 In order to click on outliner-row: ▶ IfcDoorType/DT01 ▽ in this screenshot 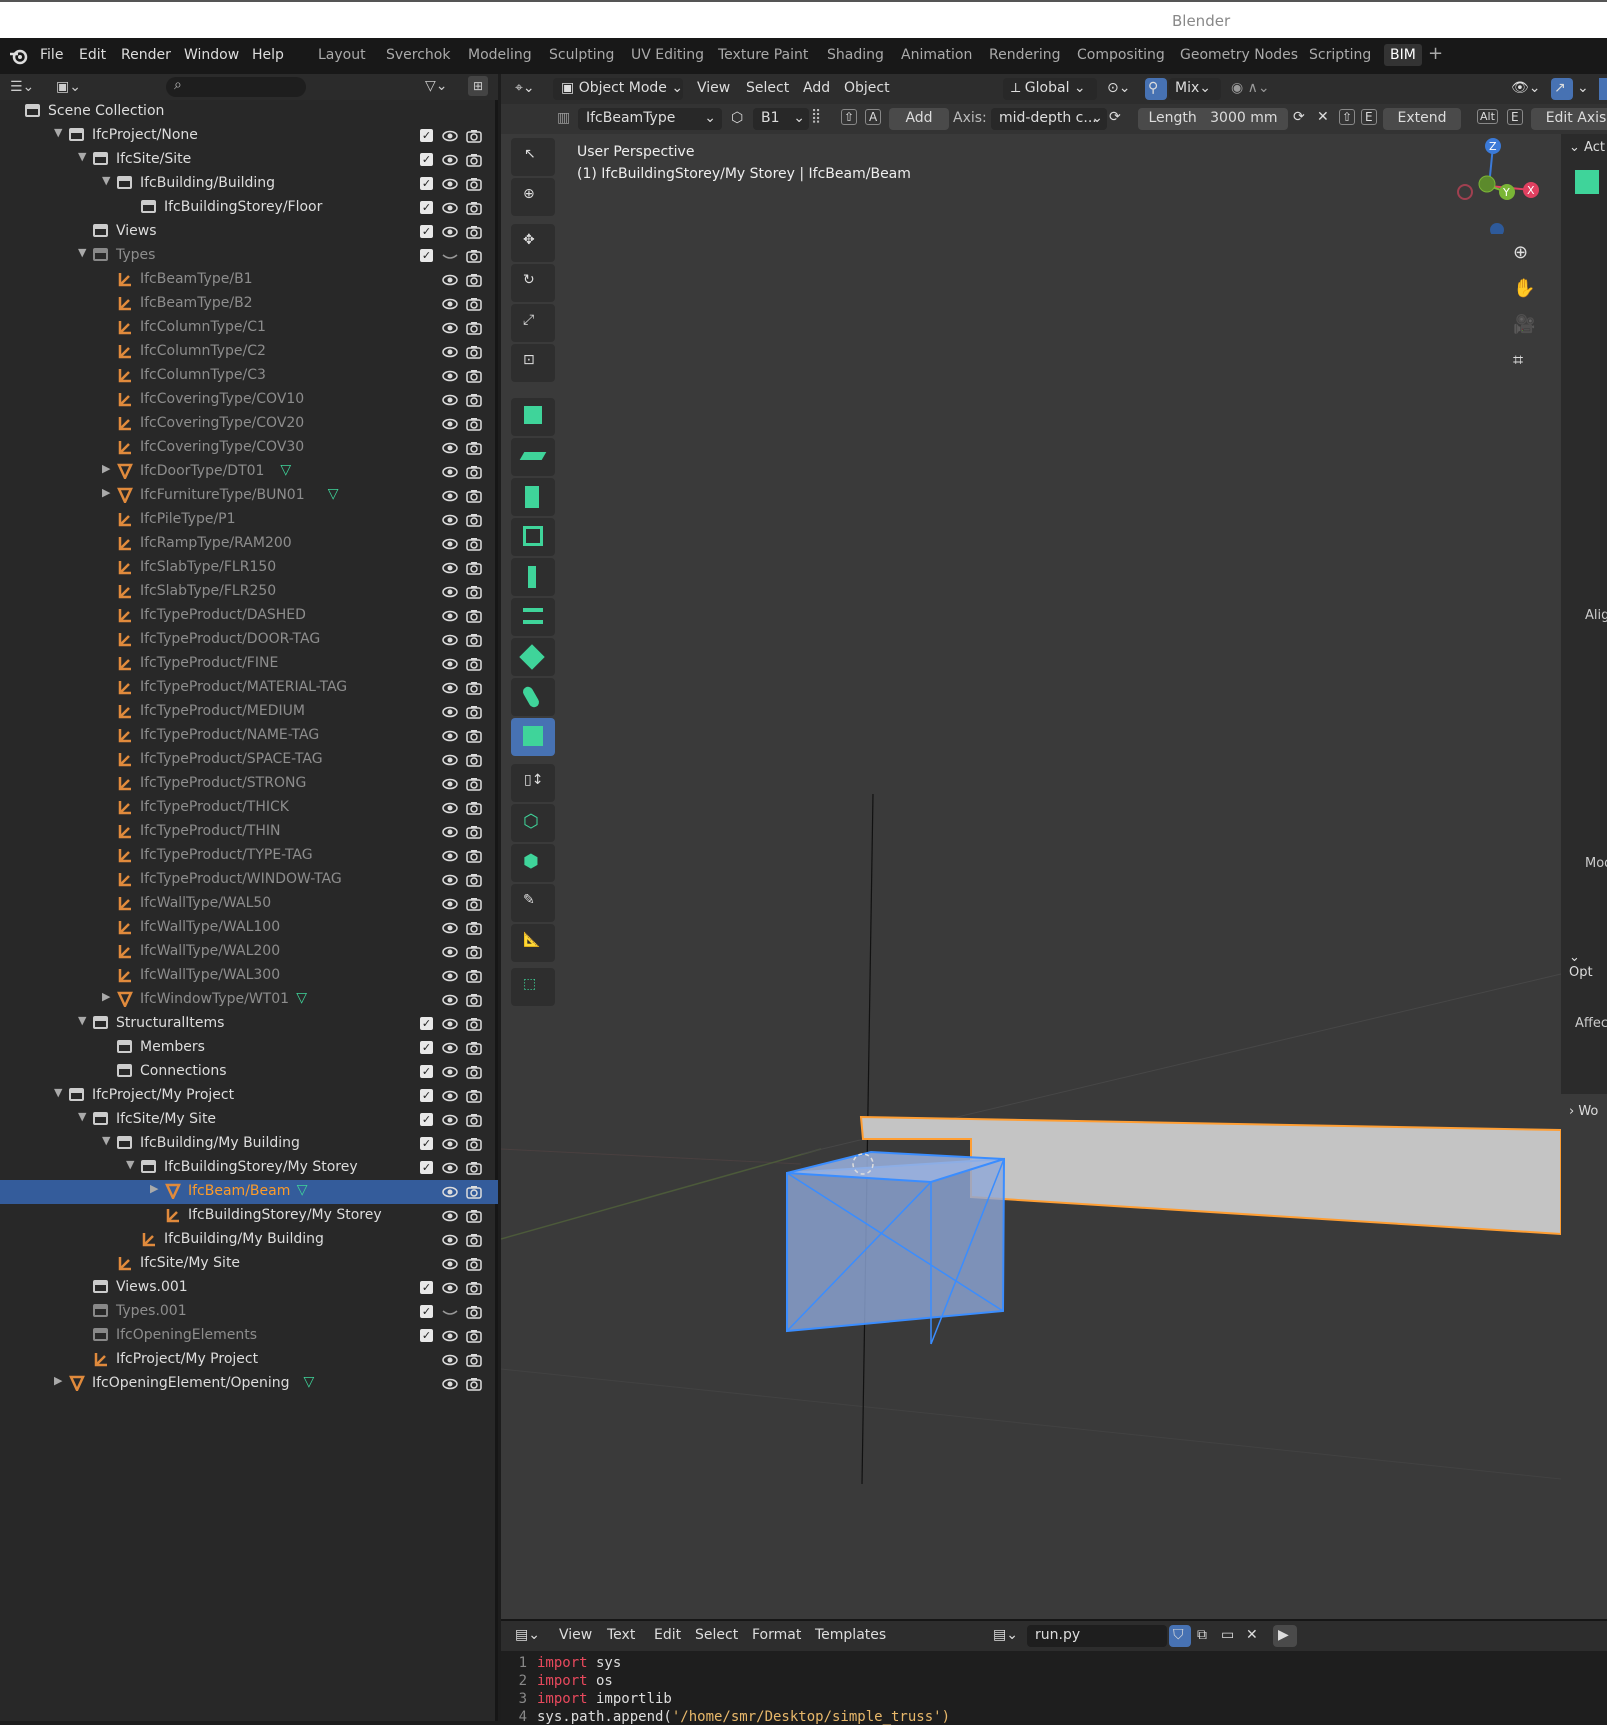, I will do `click(249, 472)`.